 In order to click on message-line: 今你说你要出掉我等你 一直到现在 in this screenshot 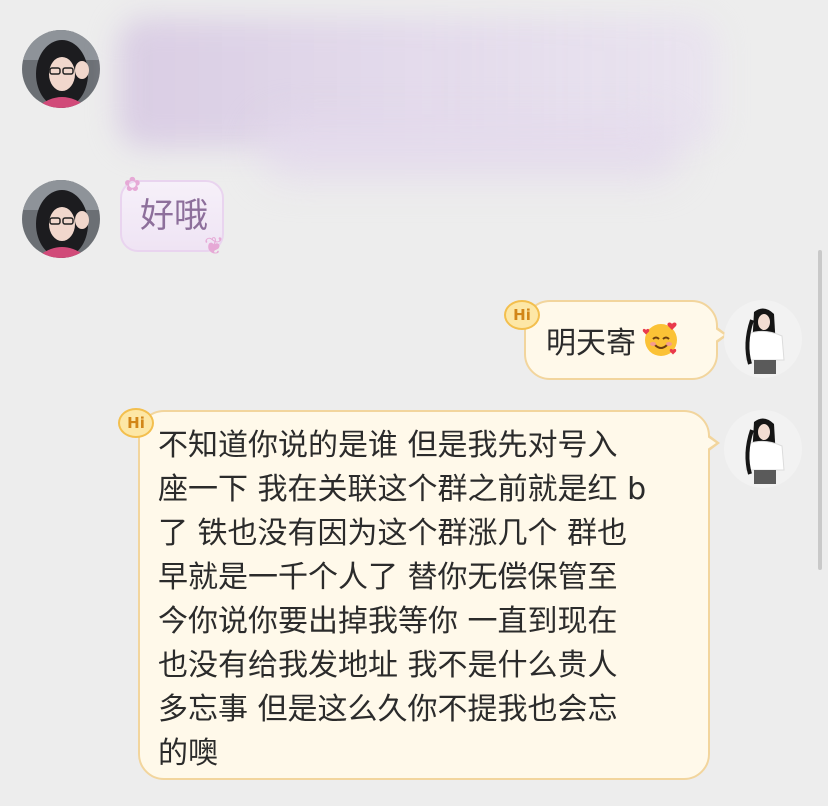, I will do `click(388, 621)`.